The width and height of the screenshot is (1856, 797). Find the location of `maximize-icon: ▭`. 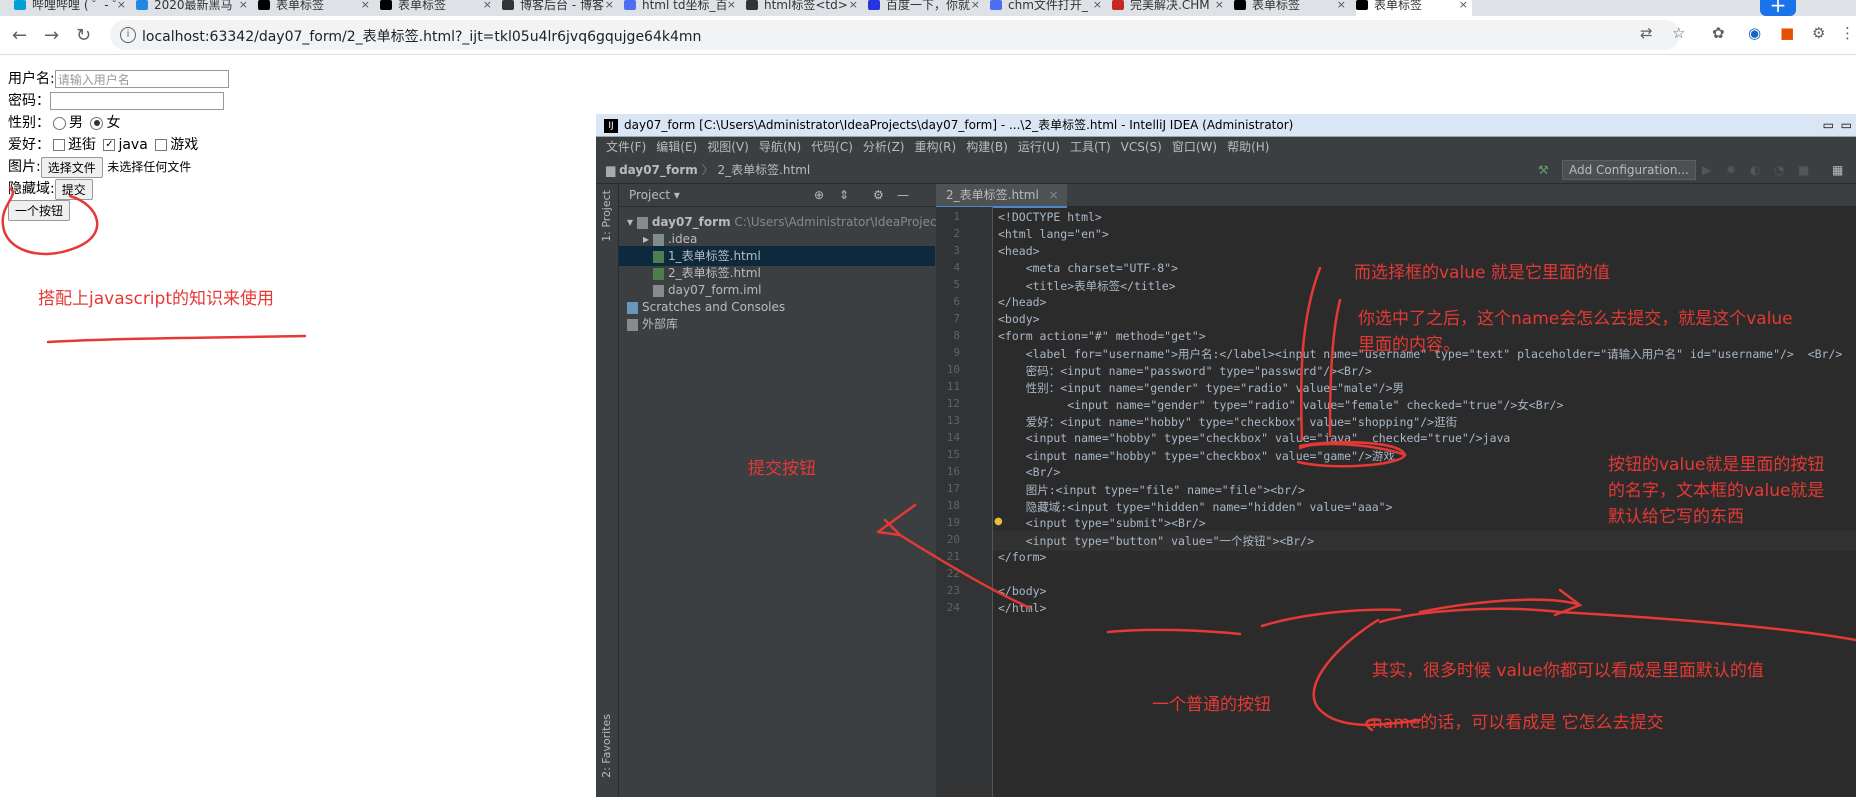

maximize-icon: ▭ is located at coordinates (1846, 125).